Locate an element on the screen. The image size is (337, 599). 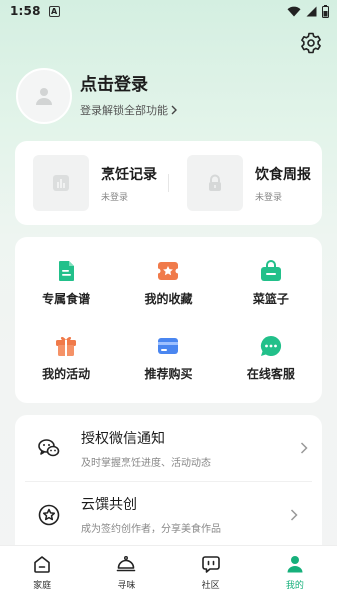
status-icons is located at coordinates (308, 11).